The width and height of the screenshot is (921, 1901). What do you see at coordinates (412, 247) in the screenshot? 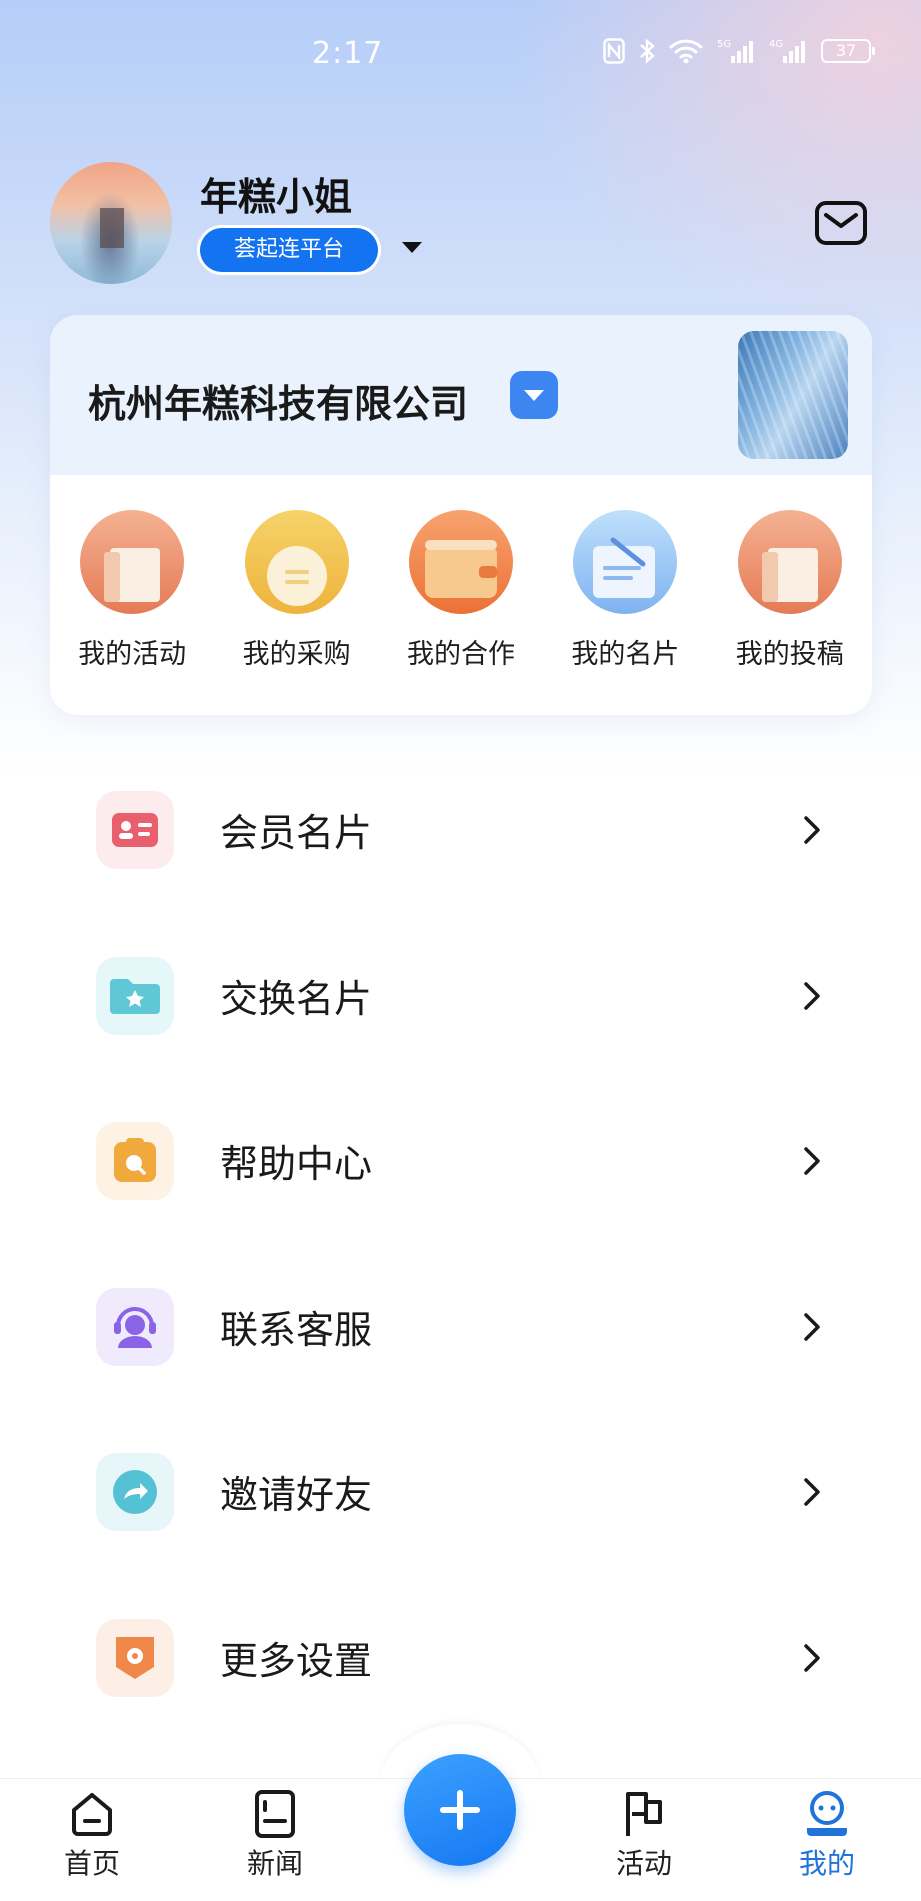
I see `platform-dropdown-icon` at bounding box center [412, 247].